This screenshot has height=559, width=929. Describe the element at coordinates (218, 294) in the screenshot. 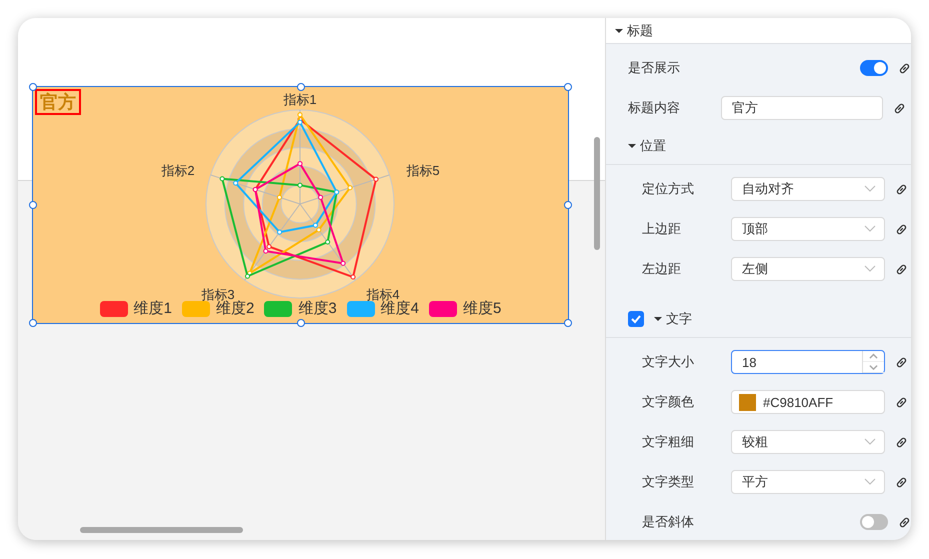

I see `axis-label: 指标3` at that location.